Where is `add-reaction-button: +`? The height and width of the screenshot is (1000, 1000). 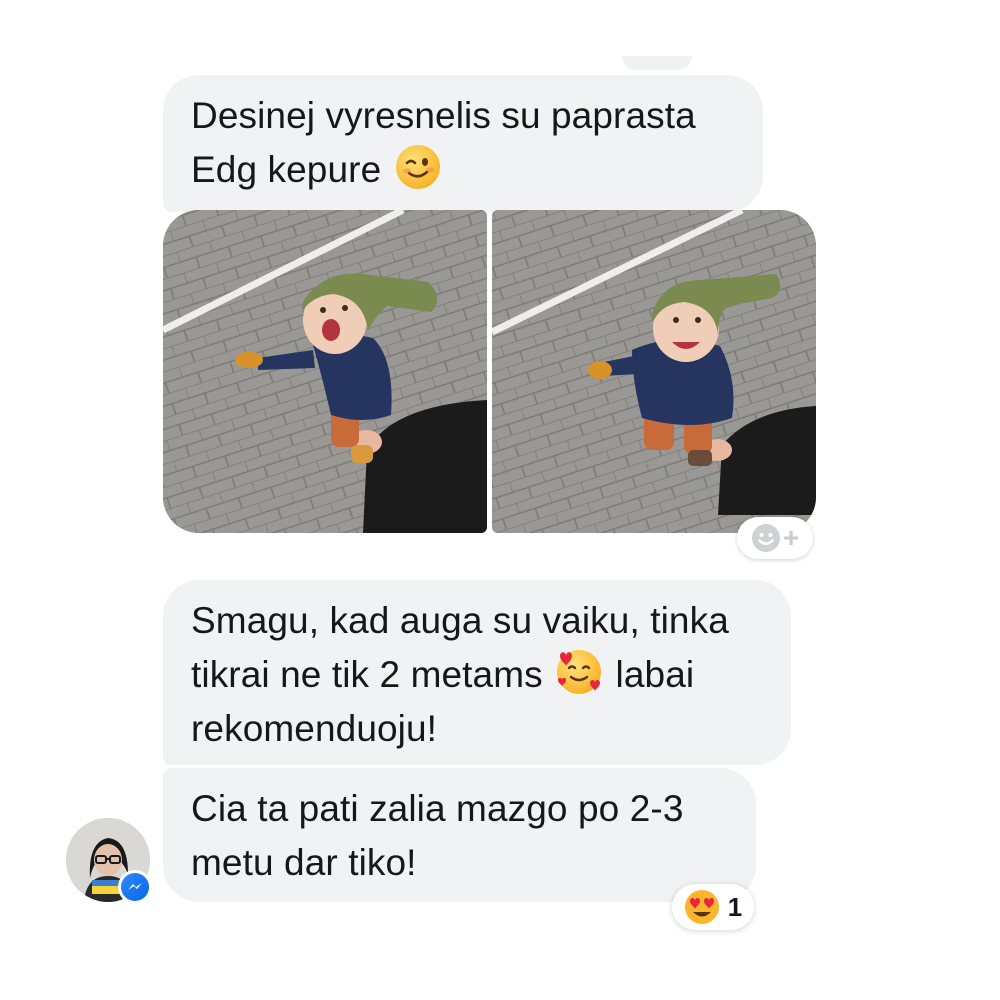
add-reaction-button: + is located at coordinates (775, 538).